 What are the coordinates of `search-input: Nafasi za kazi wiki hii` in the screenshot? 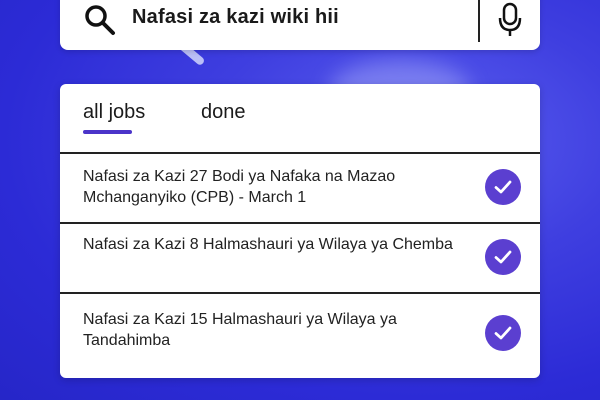 It's located at (235, 17).